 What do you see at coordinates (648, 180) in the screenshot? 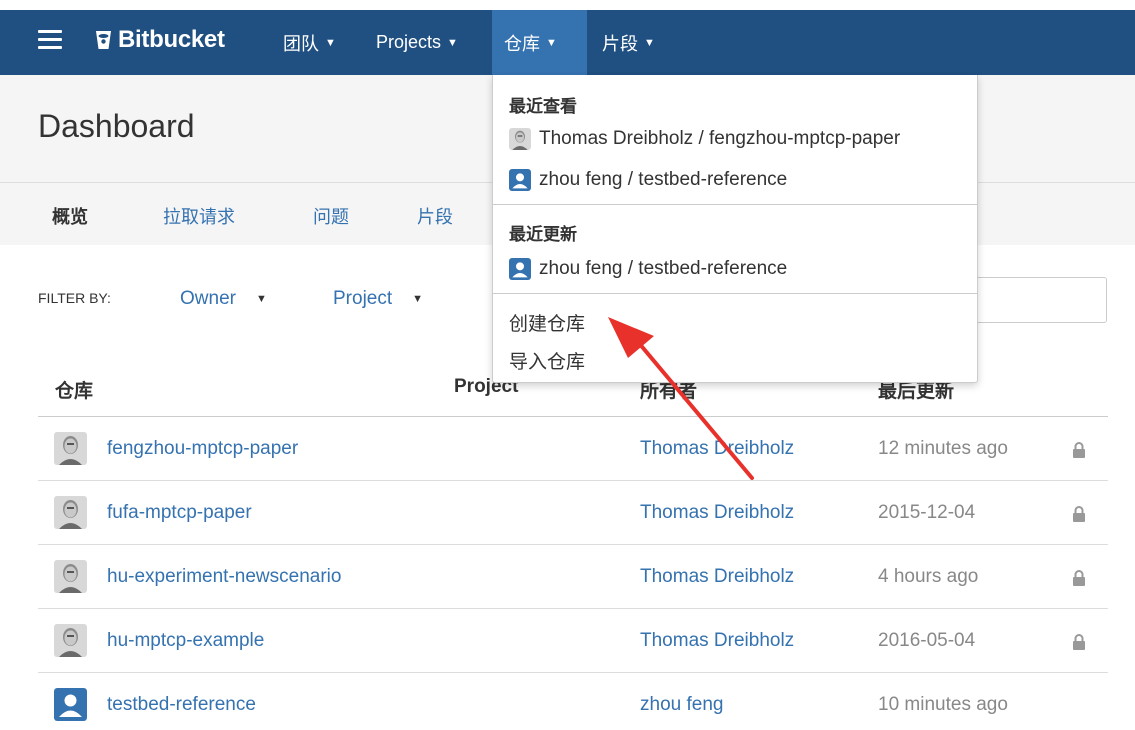
I see `recent-viewed-item: zhou feng / testbed-reference` at bounding box center [648, 180].